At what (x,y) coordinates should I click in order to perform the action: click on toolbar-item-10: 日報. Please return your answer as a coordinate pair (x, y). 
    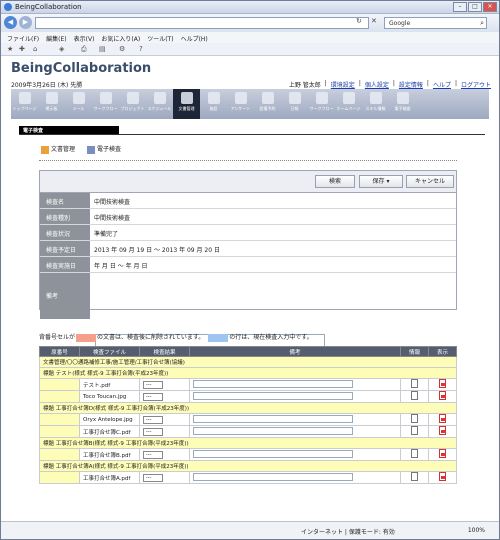
    Looking at the image, I should click on (294, 104).